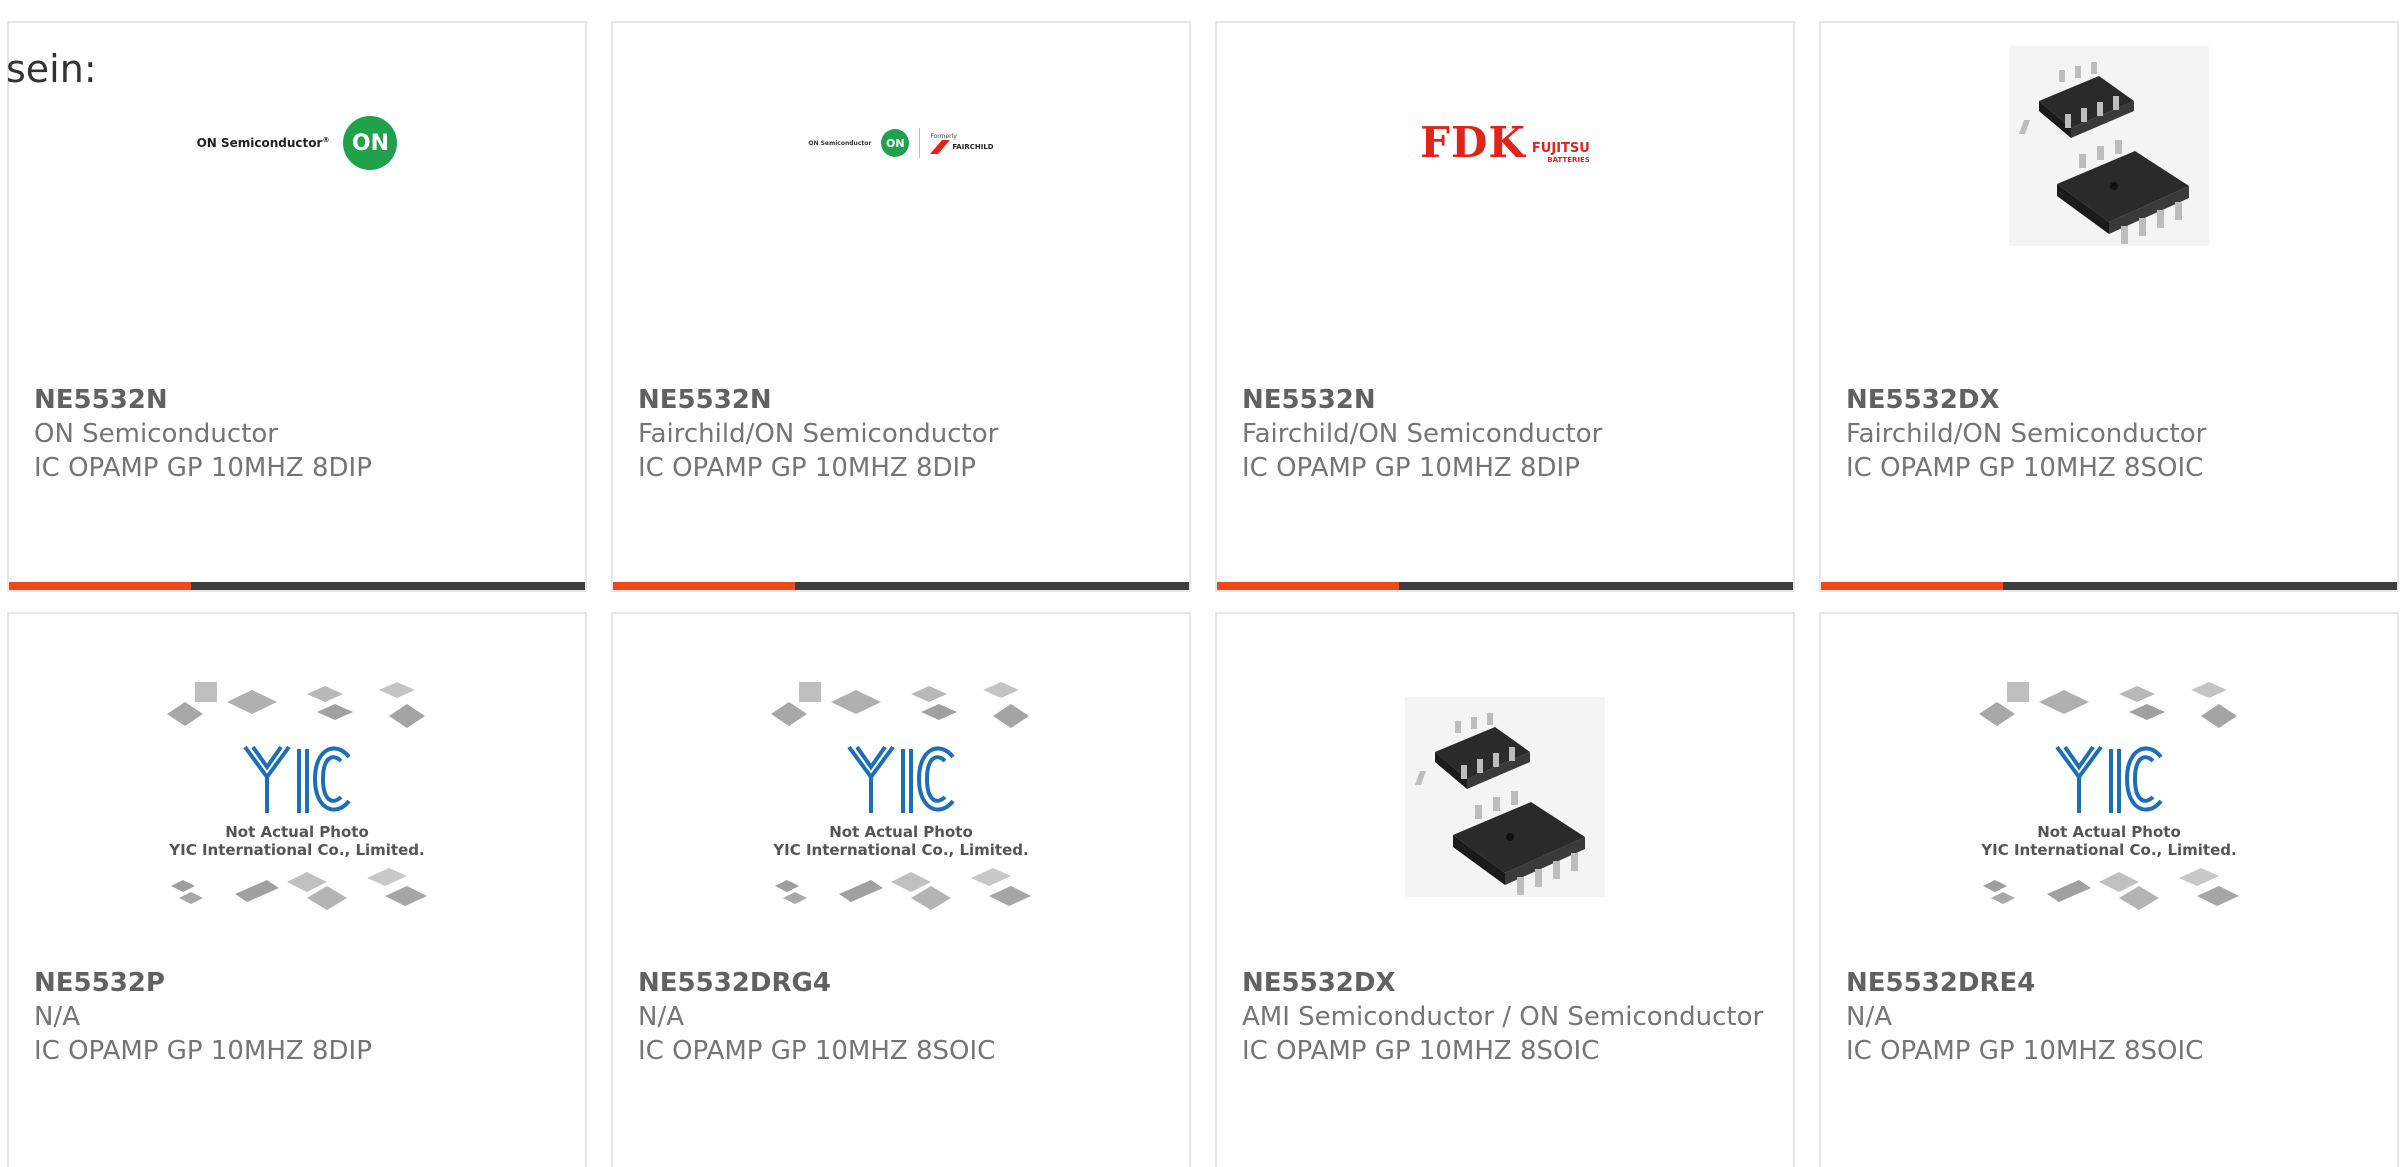 The image size is (2400, 1167). I want to click on part-number: NE5532P, so click(299, 983).